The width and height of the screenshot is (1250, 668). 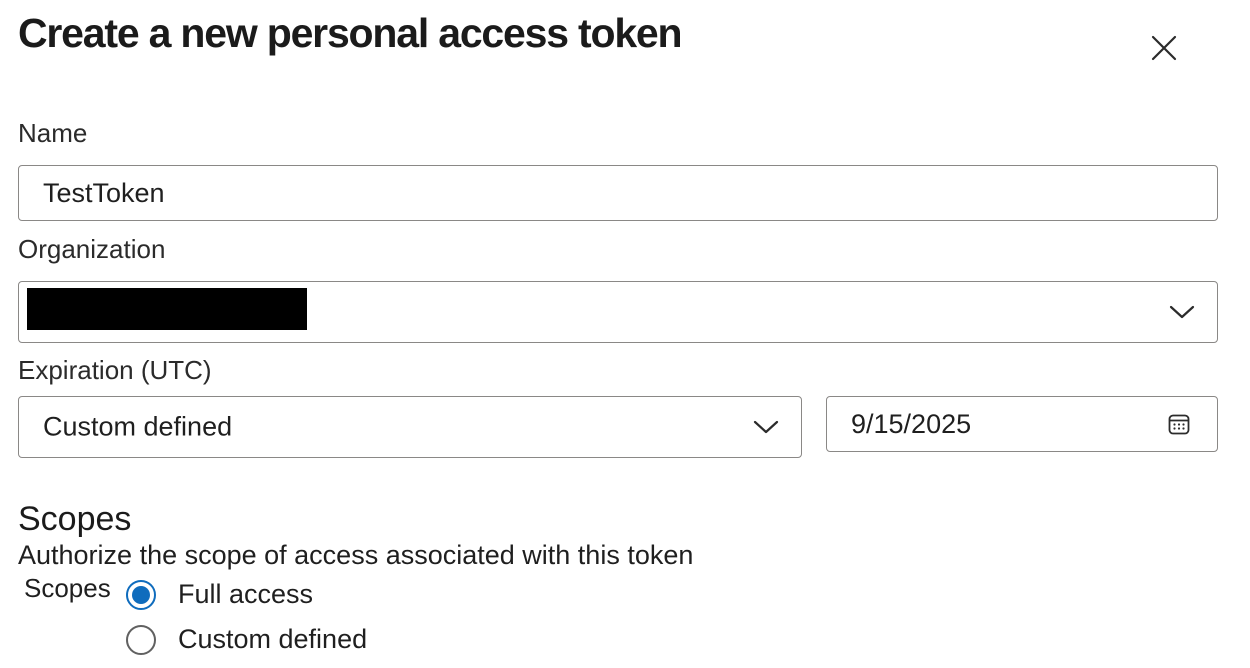 I want to click on organization-dropdown, so click(x=618, y=312).